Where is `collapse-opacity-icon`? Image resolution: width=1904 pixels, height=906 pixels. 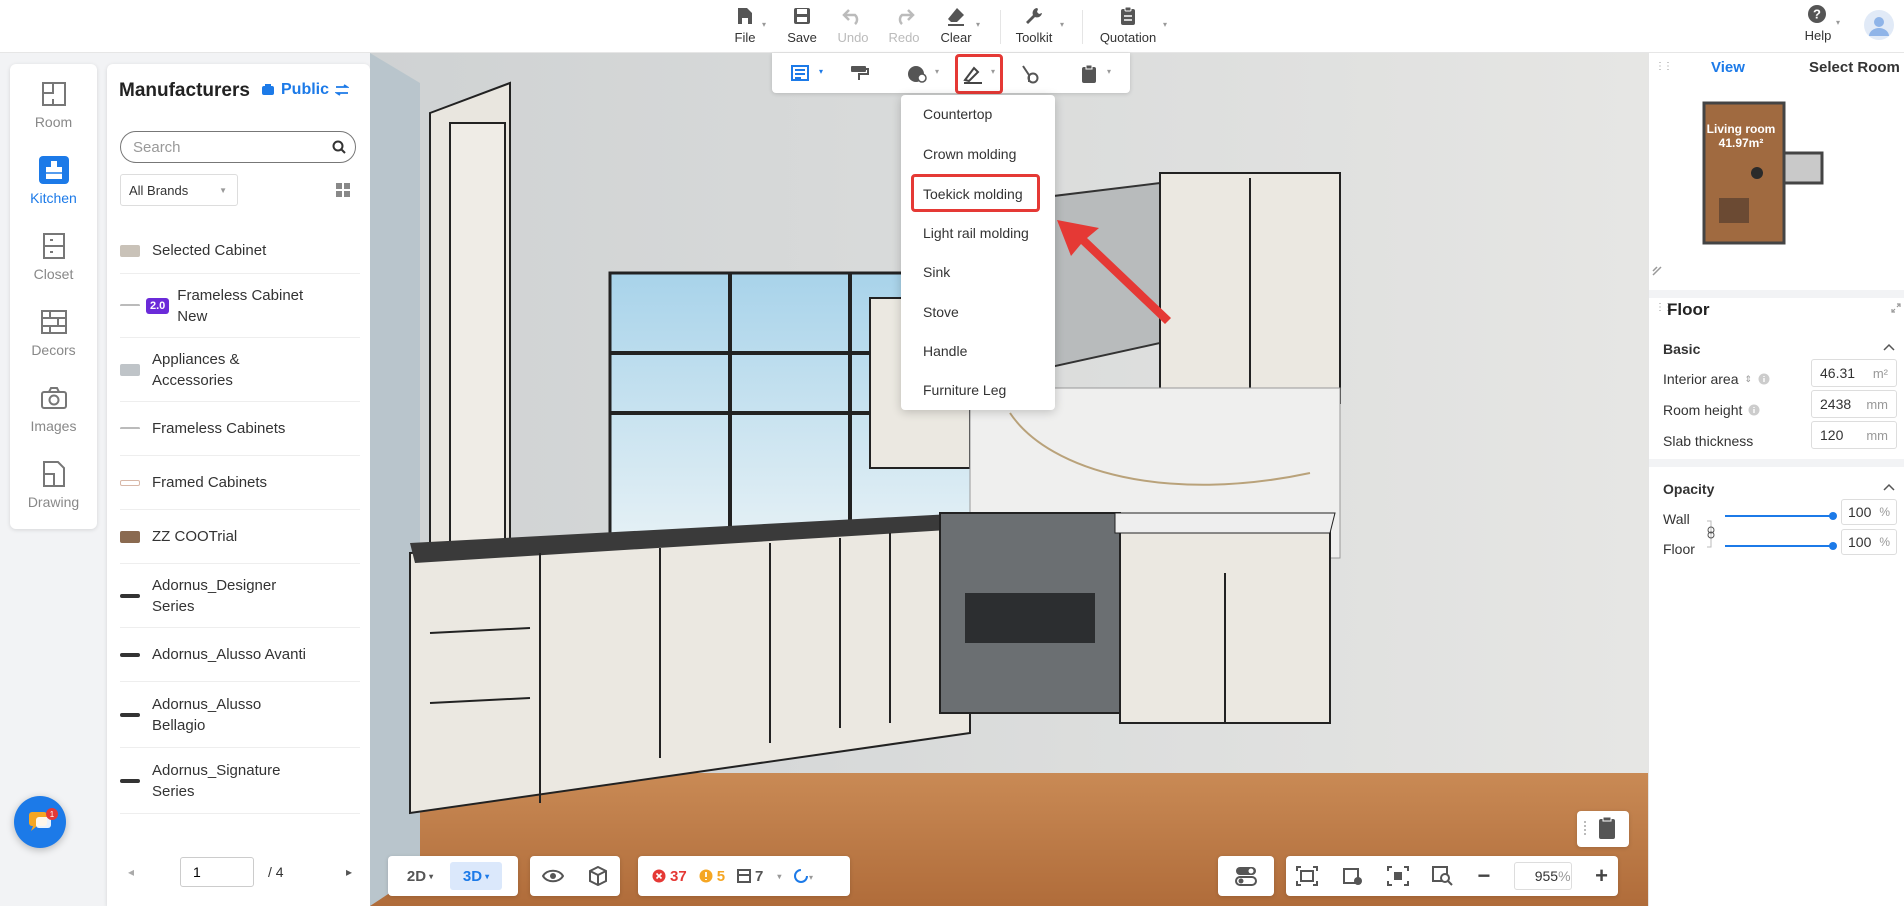
collapse-opacity-icon is located at coordinates (1889, 488).